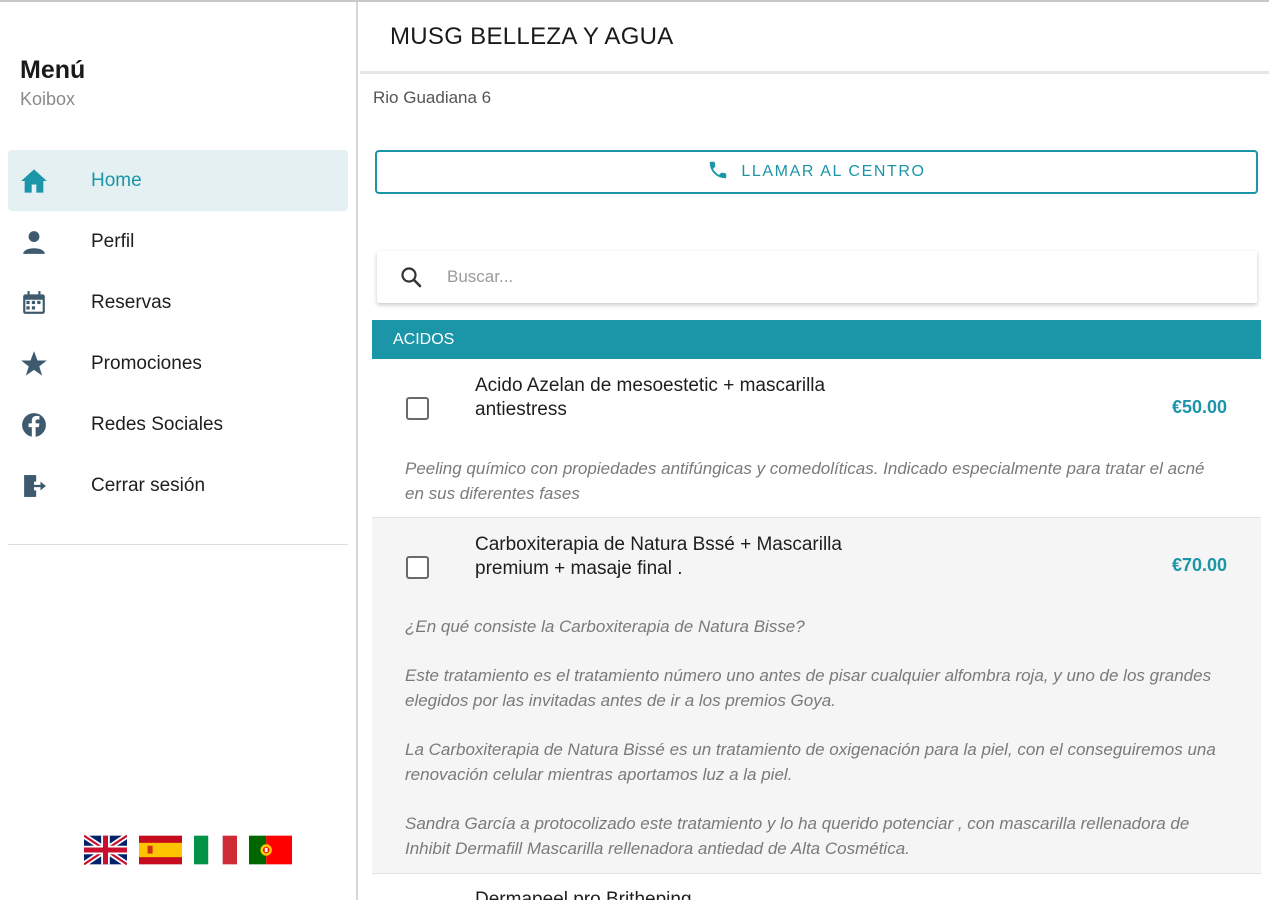 This screenshot has width=1269, height=900. I want to click on search-input, so click(837, 277).